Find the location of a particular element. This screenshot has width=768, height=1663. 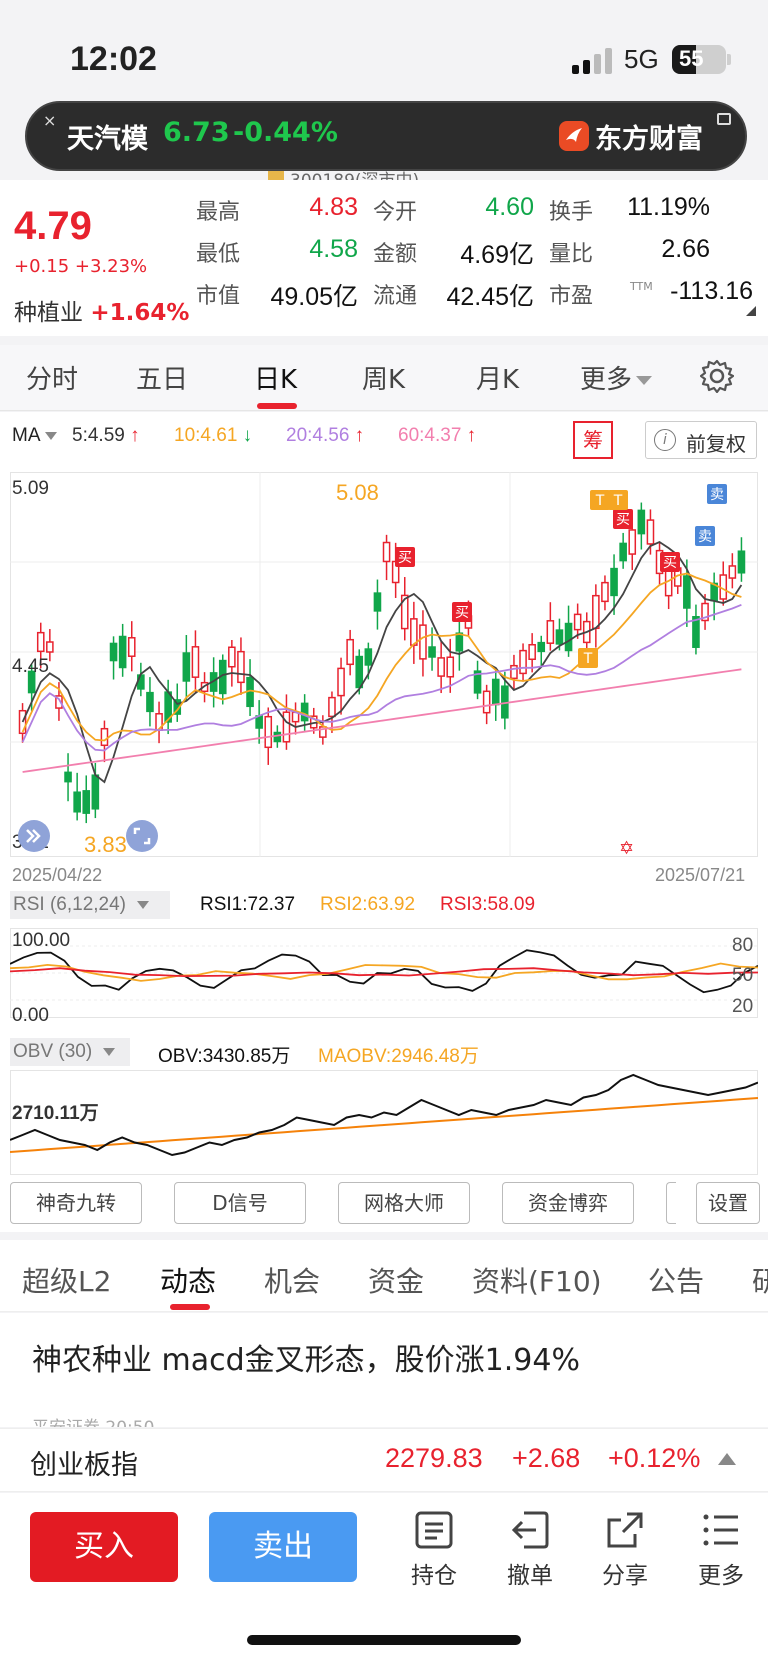

cancel-order-button: 撤单 is located at coordinates (530, 1547).